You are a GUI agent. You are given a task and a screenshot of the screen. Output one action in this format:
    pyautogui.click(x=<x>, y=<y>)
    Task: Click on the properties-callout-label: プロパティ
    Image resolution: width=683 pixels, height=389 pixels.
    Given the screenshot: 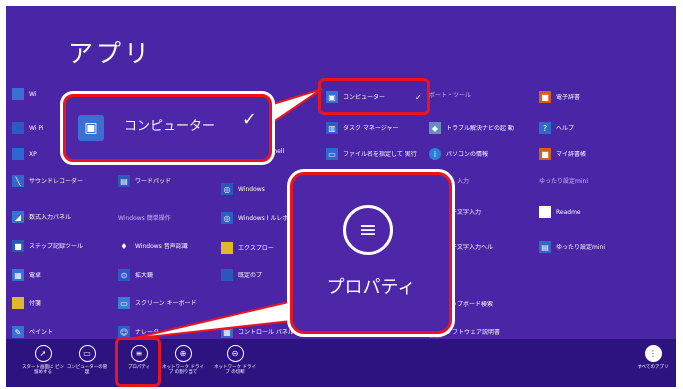 What is the action you would take?
    pyautogui.click(x=371, y=287)
    